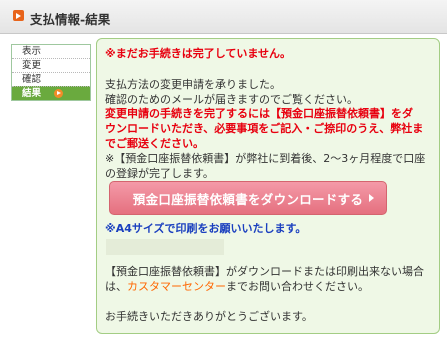 The image size is (447, 344). I want to click on incomplete-notice: ※まだお手続きは完了していません。, so click(198, 53).